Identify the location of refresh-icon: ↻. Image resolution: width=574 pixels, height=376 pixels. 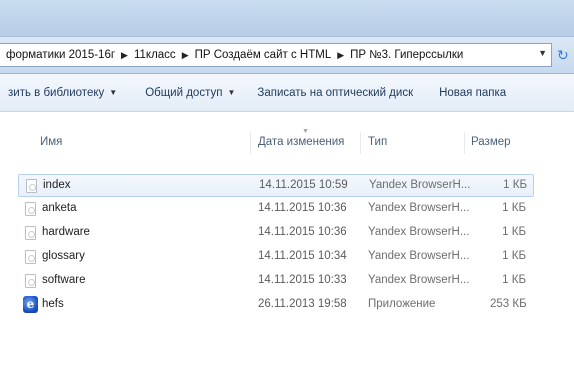
(565, 55).